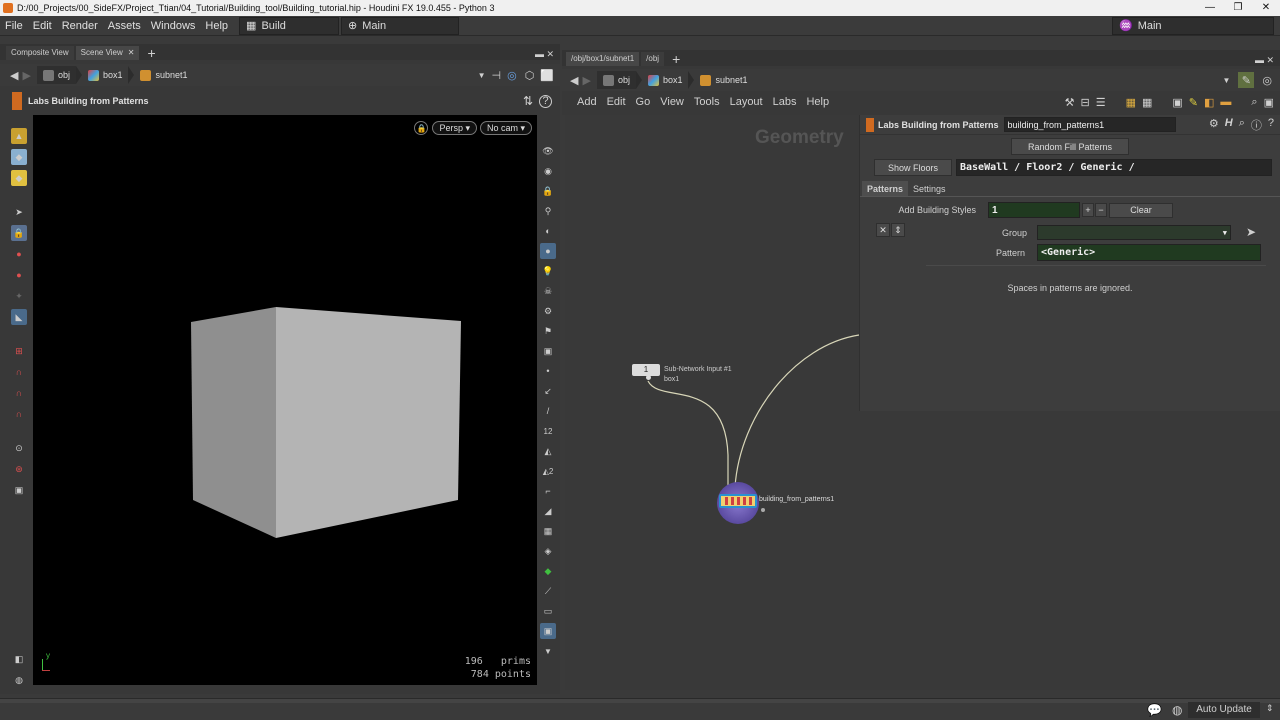 The image size is (1280, 720). What do you see at coordinates (1251, 232) in the screenshot?
I see `group-select-arrow-icon: ➤` at bounding box center [1251, 232].